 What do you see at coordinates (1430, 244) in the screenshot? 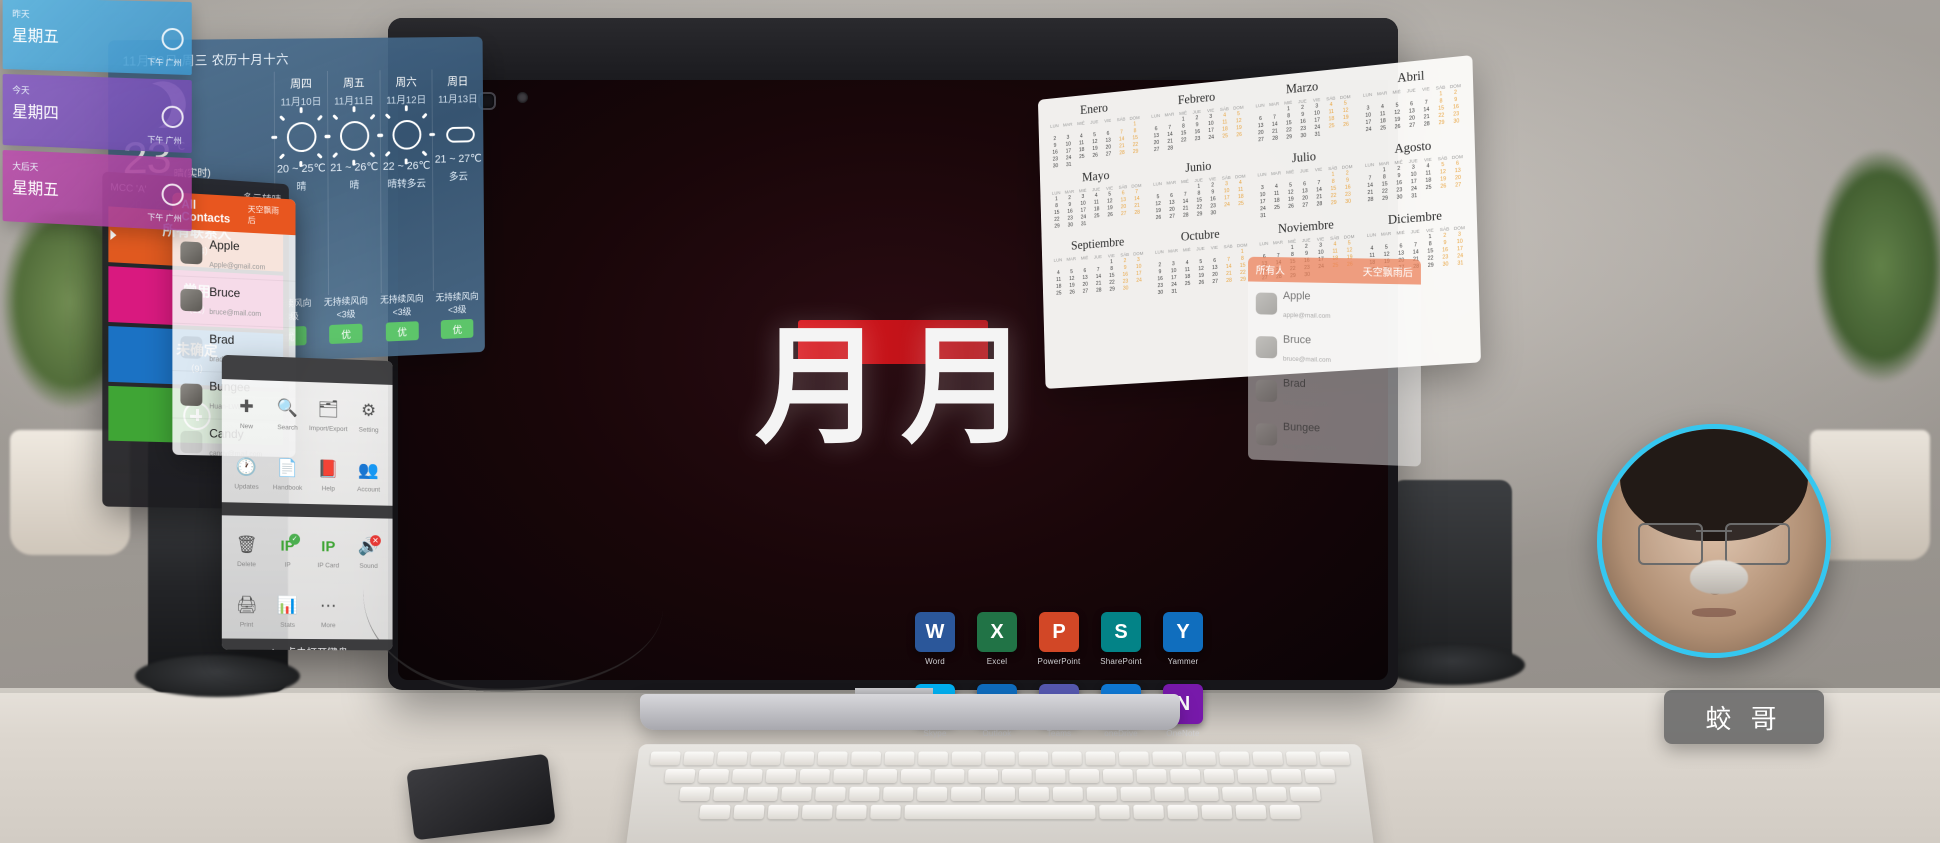
I see `calendar-day: 8` at bounding box center [1430, 244].